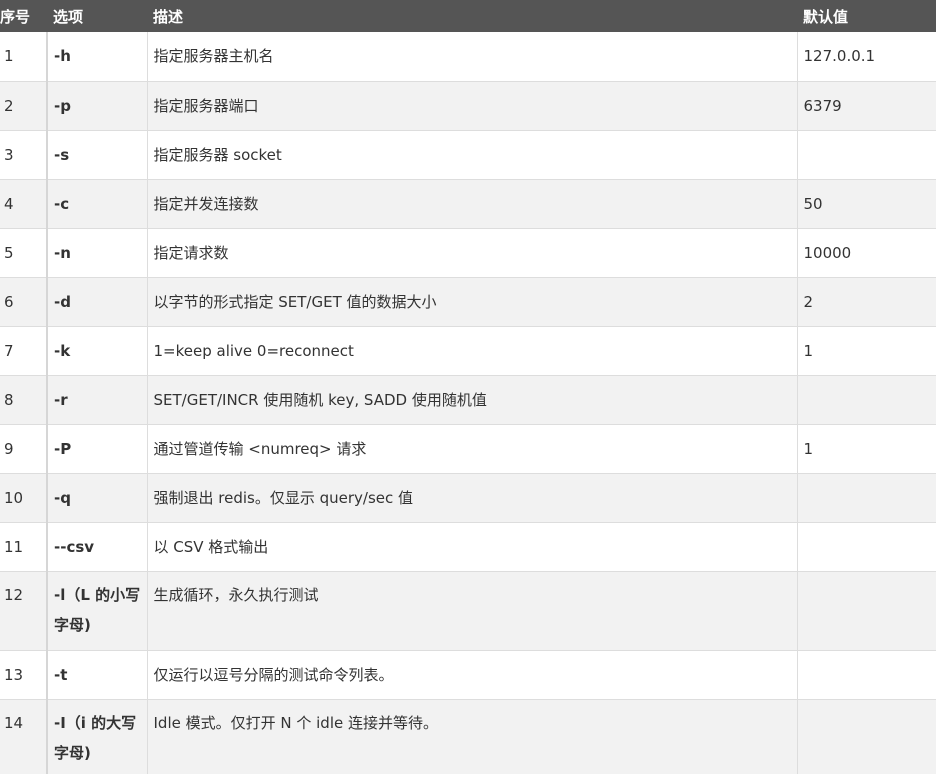 This screenshot has height=774, width=936. Describe the element at coordinates (471, 675) in the screenshot. I see `cell-description: 仅运行以逗号分隔的测试命令列表。` at that location.